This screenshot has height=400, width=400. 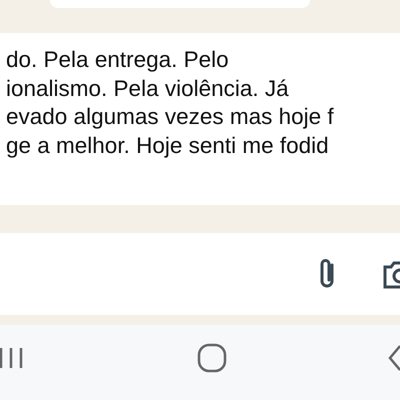 What do you see at coordinates (391, 274) in the screenshot?
I see `camera-icon` at bounding box center [391, 274].